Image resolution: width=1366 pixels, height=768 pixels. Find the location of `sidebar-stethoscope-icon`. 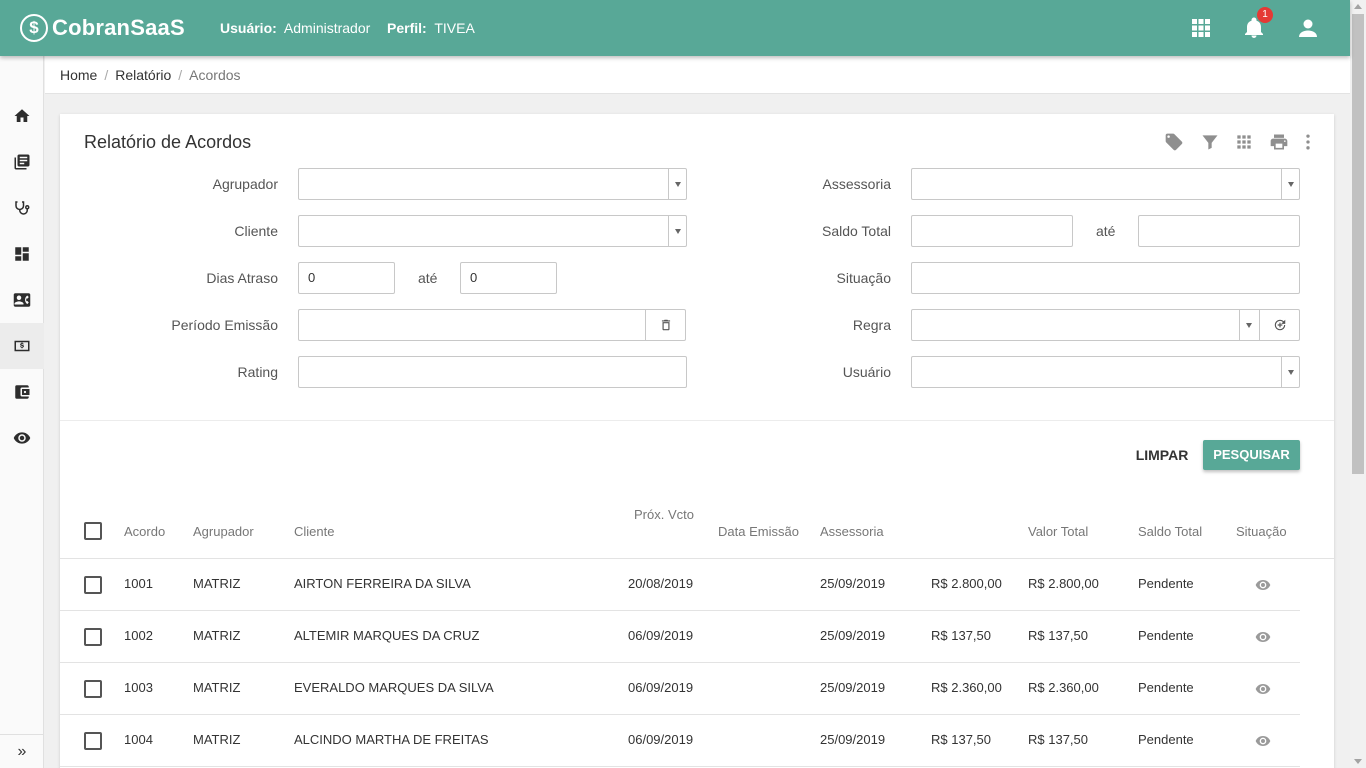

sidebar-stethoscope-icon is located at coordinates (22, 208).